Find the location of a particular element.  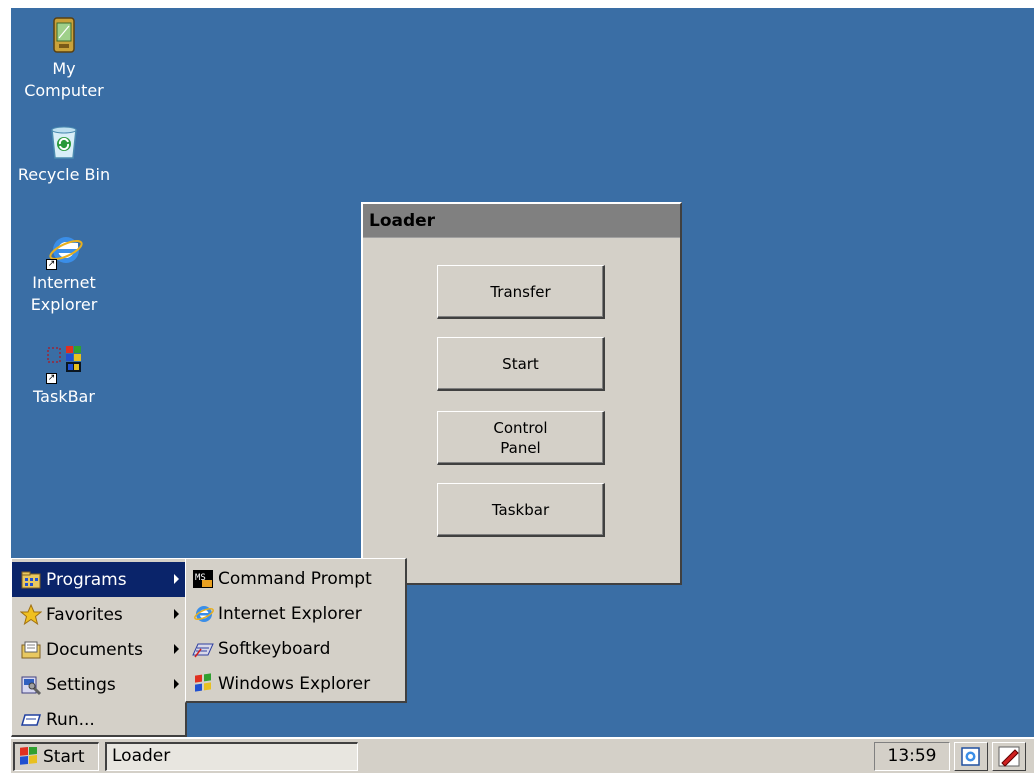

program-item-label: Internet Explorer is located at coordinates (290, 613).